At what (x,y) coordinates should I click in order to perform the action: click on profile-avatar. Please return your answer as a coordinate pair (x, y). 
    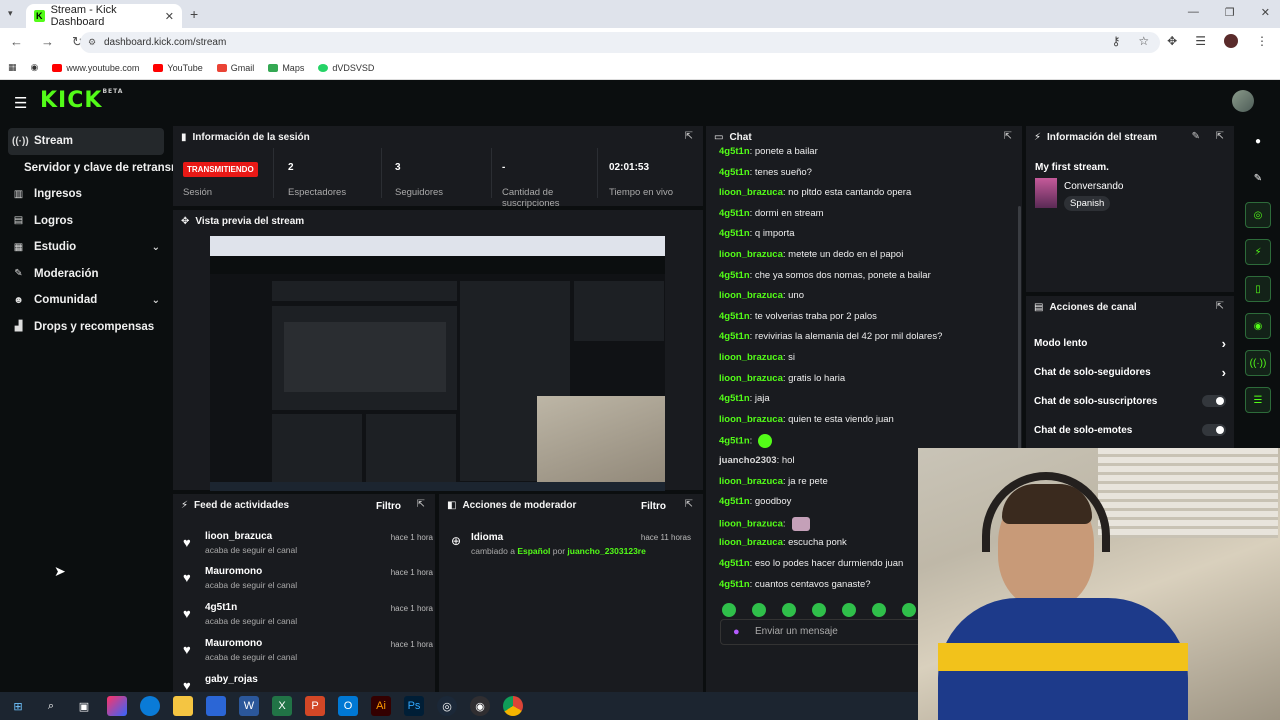
    Looking at the image, I should click on (1231, 41).